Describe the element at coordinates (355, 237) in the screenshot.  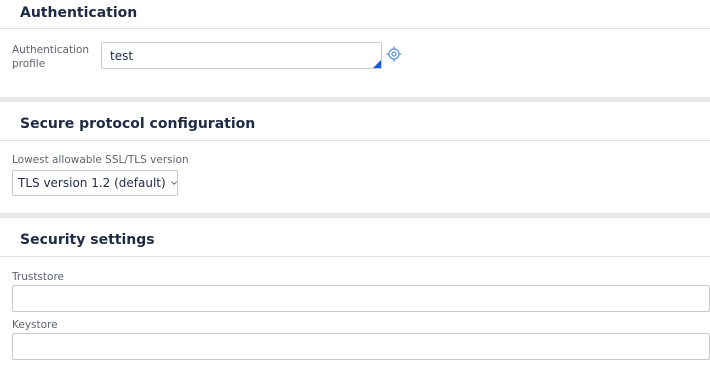
I see `security-settings-section-header: Security settings` at that location.